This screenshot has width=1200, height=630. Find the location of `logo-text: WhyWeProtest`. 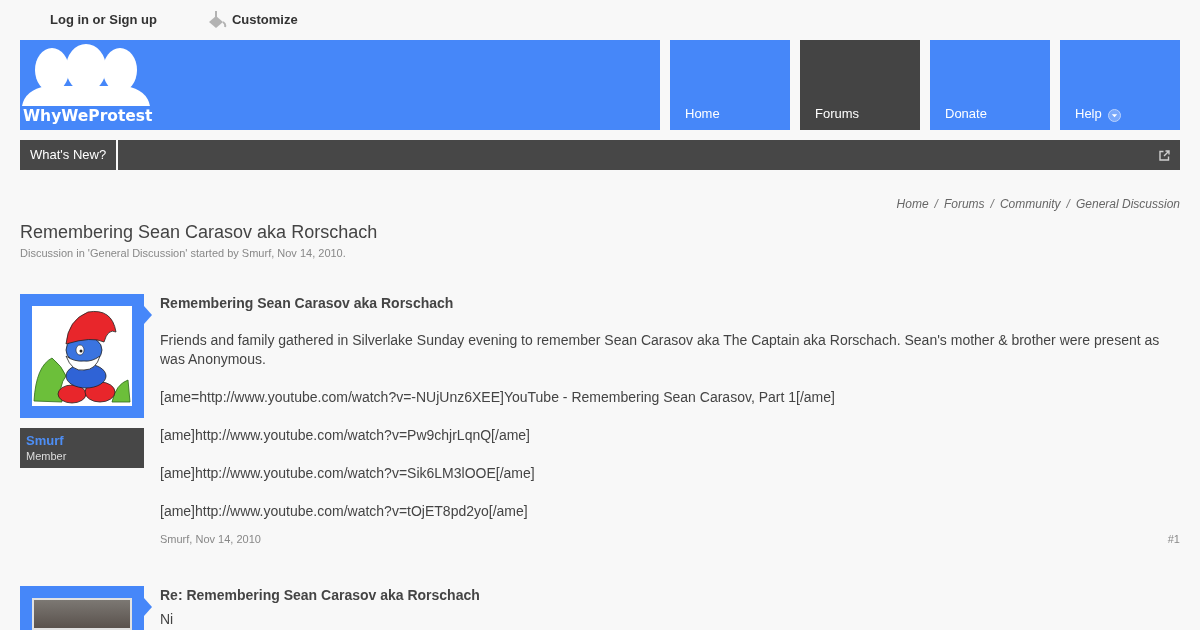

logo-text: WhyWeProtest is located at coordinates (87, 116).